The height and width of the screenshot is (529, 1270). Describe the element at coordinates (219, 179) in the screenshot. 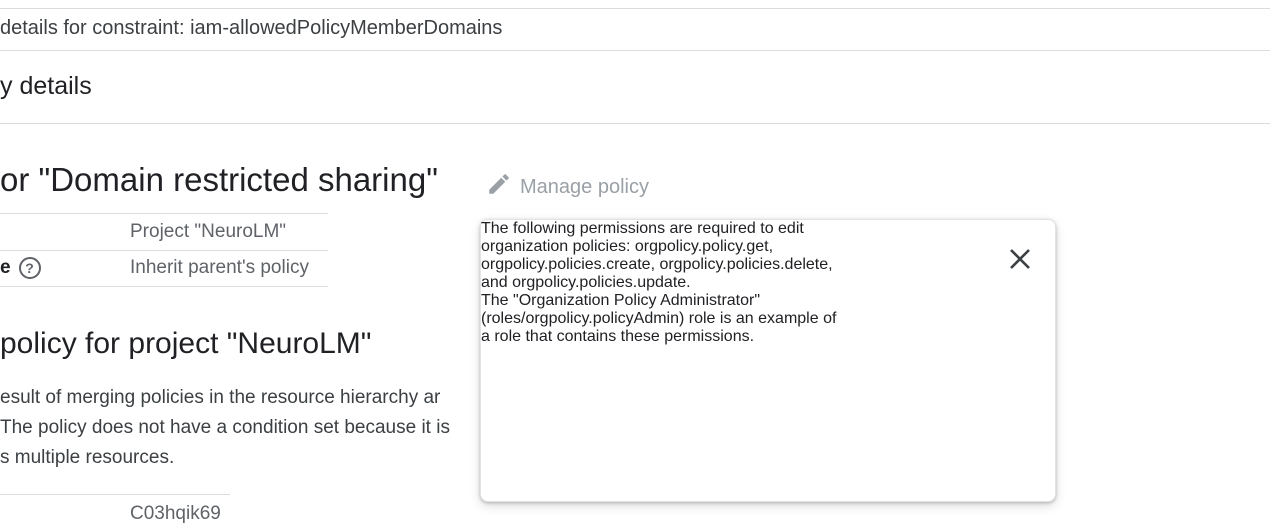

I see `policy-title: or "Domain restricted sharing"` at that location.